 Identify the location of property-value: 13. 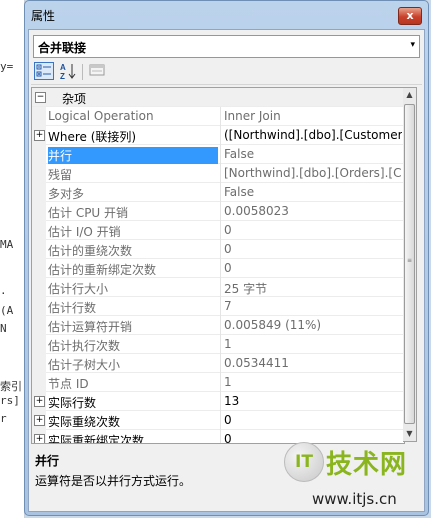
(313, 401).